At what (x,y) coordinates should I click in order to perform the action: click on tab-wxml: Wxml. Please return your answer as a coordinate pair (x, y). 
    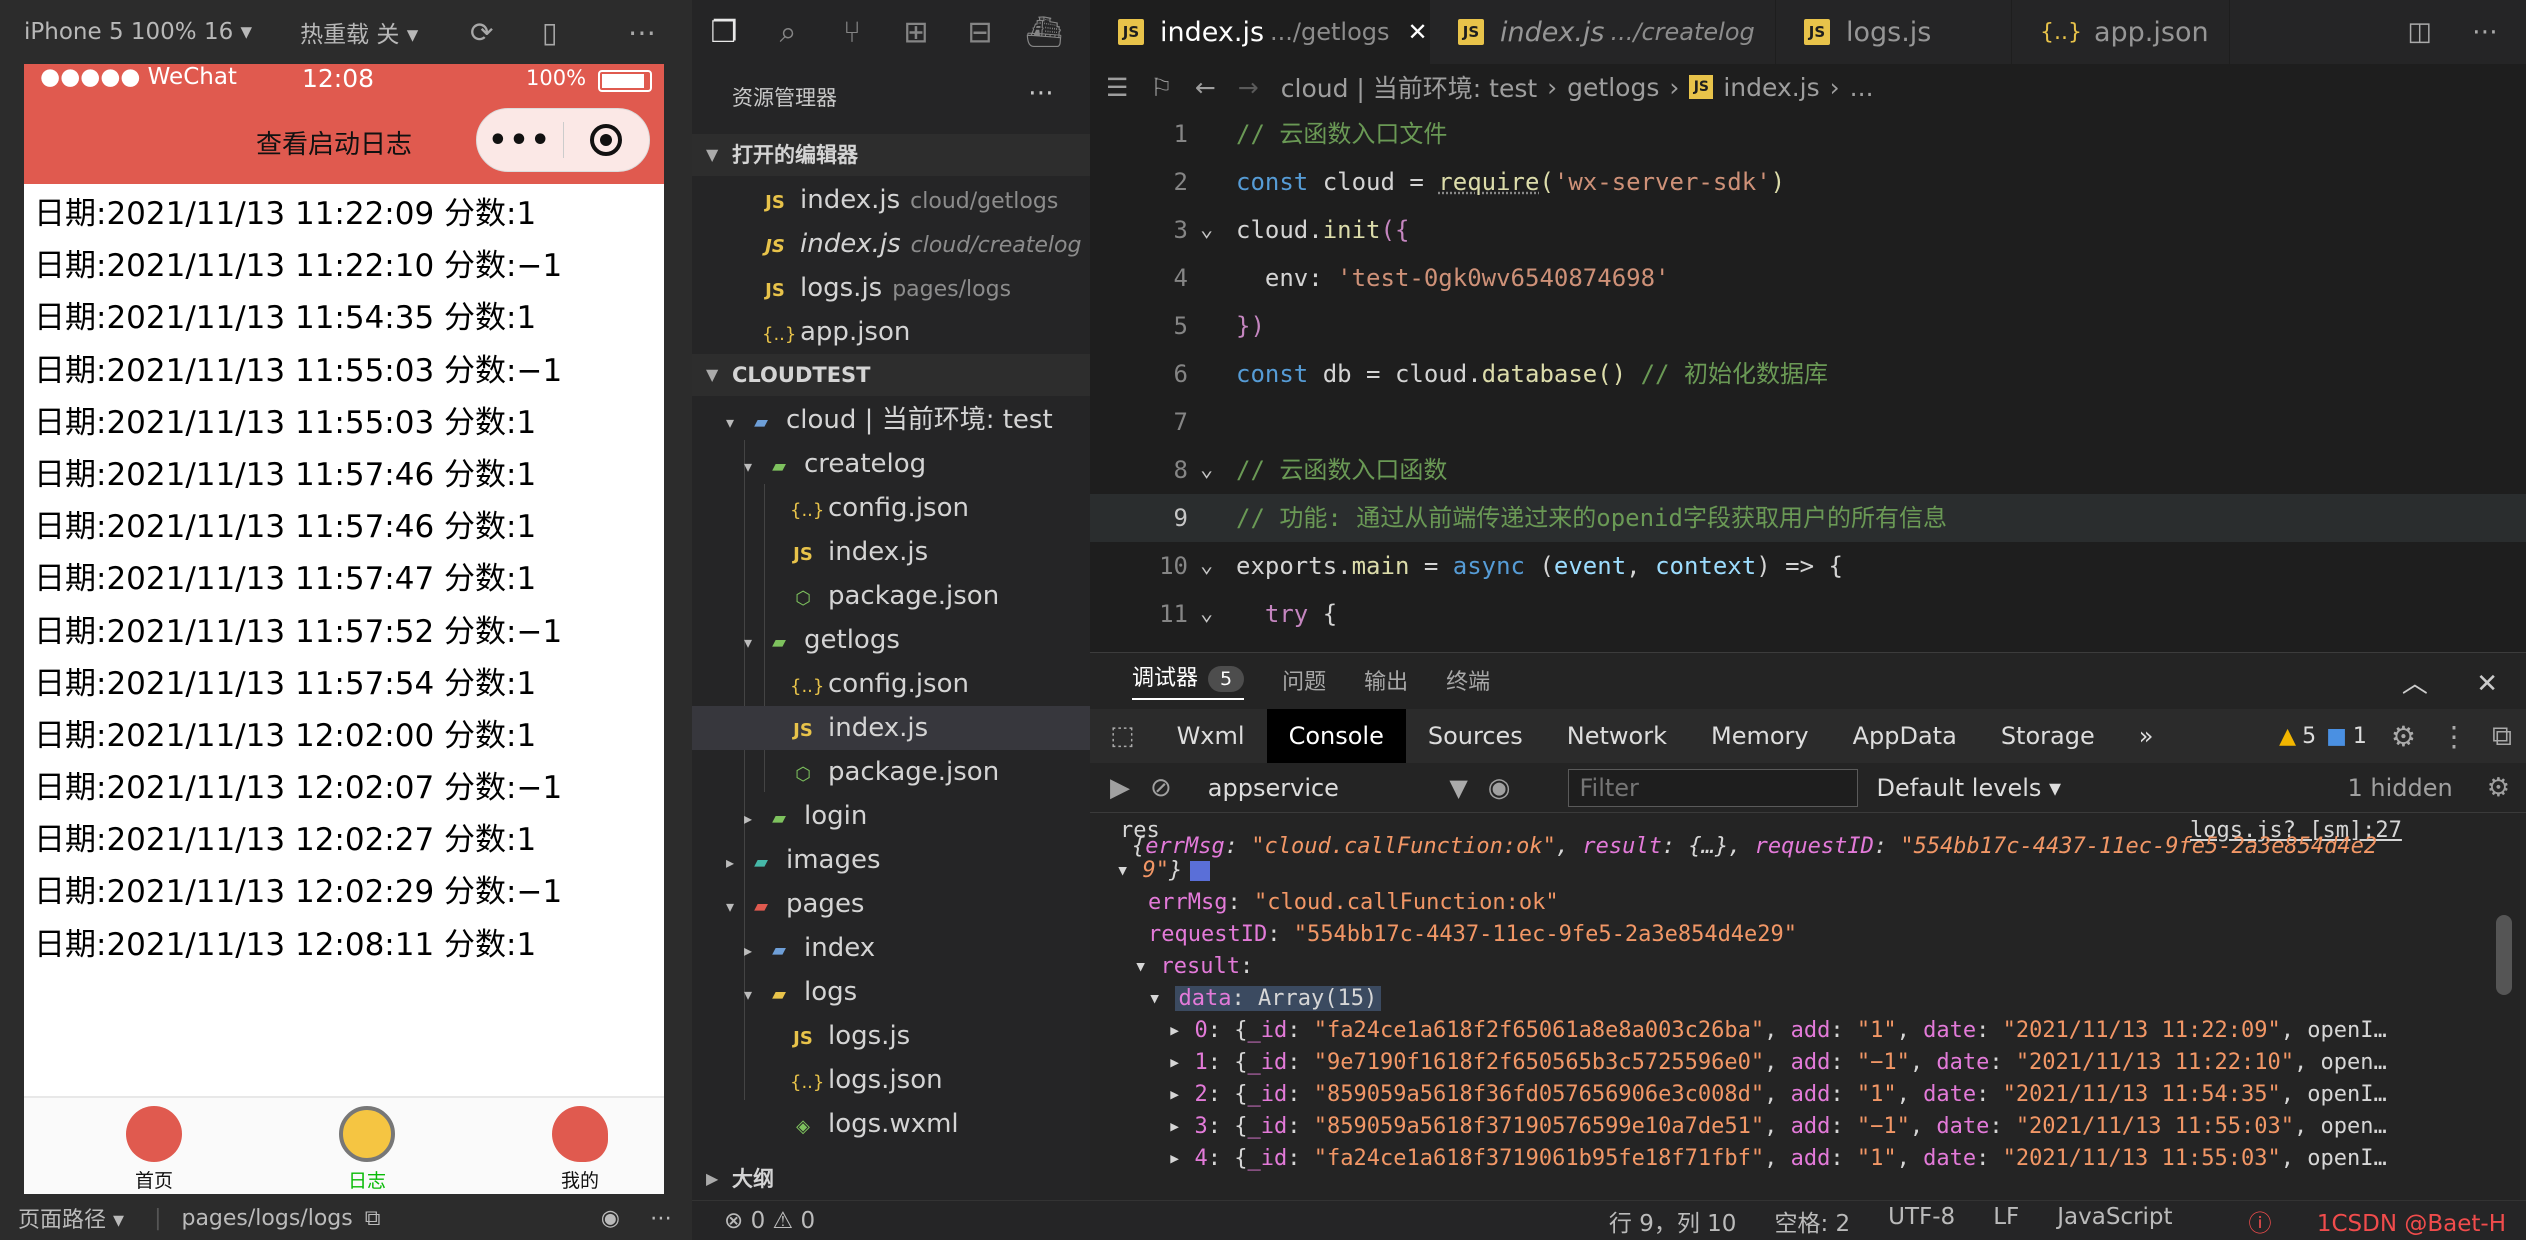
    Looking at the image, I should click on (1211, 736).